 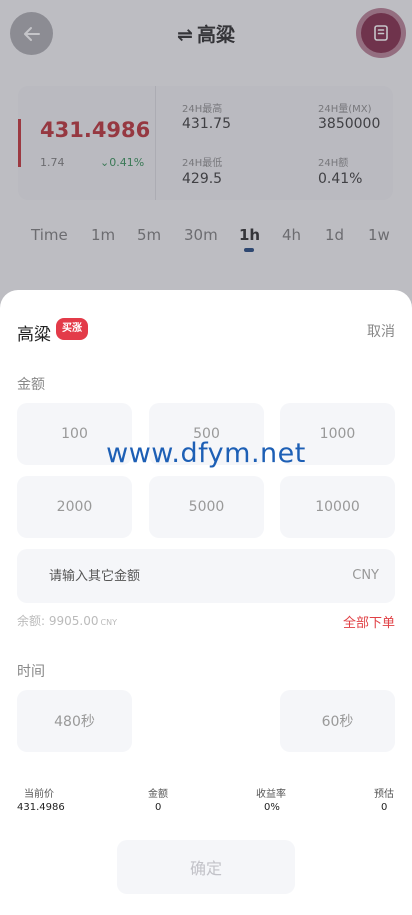 I want to click on amount-section-label: 金额, so click(x=31, y=385).